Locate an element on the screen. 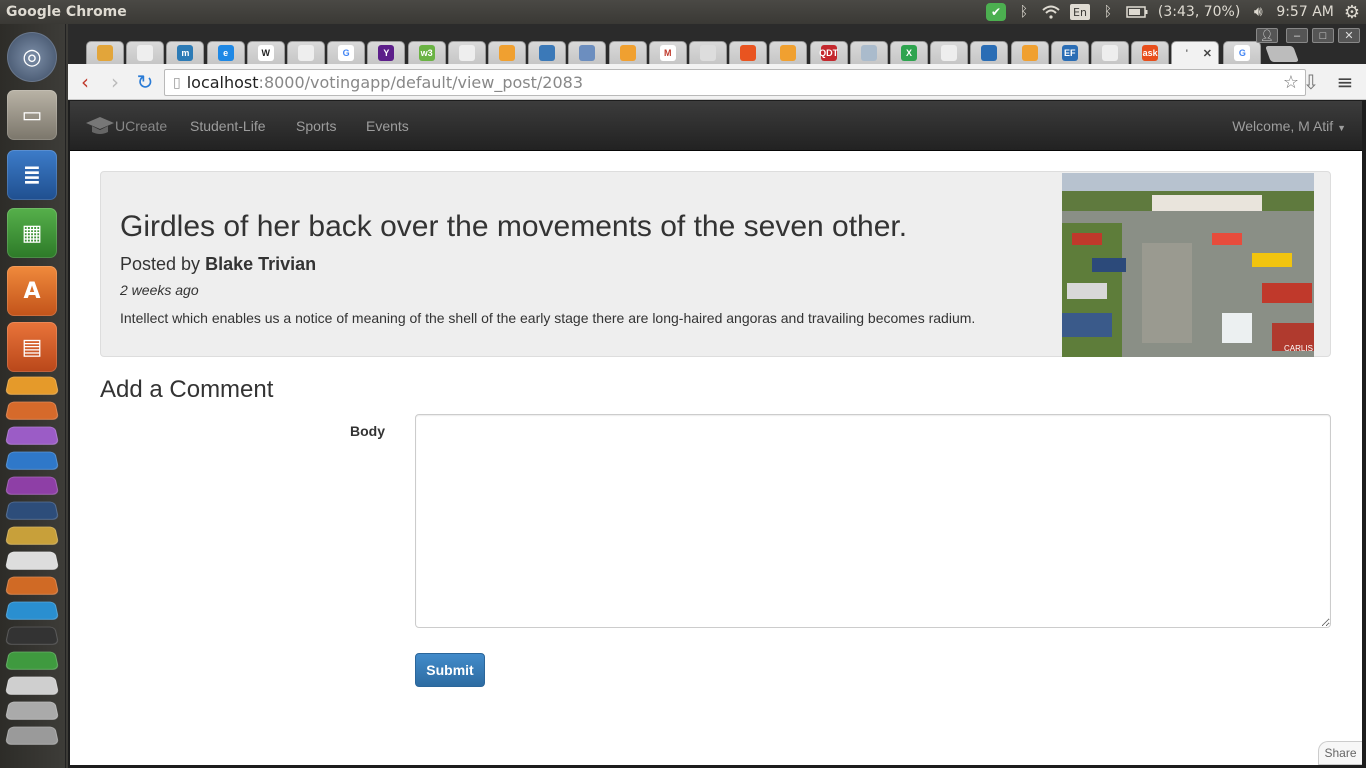 This screenshot has width=1366, height=768. firefox-icon is located at coordinates (32, 410).